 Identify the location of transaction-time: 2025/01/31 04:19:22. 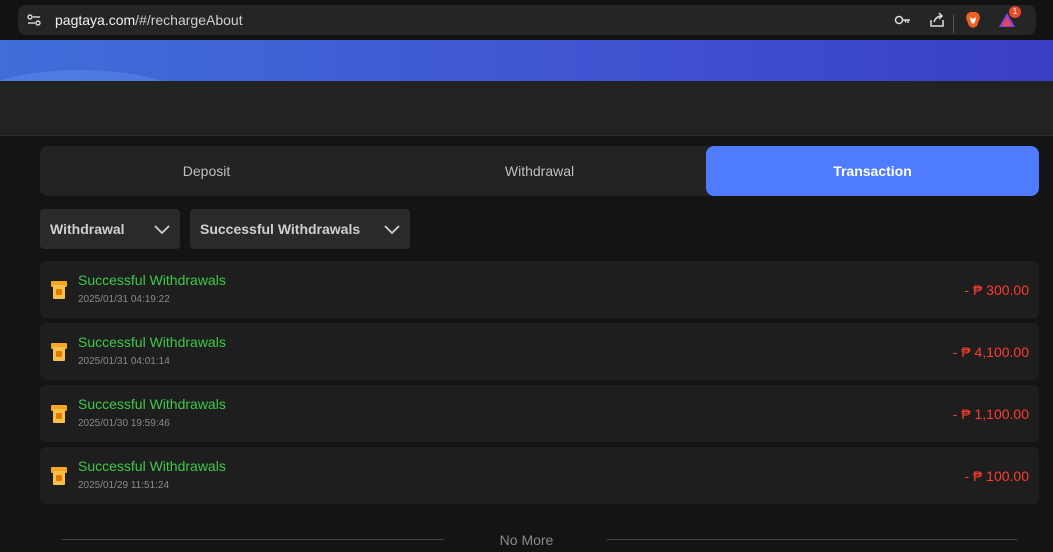
(124, 299).